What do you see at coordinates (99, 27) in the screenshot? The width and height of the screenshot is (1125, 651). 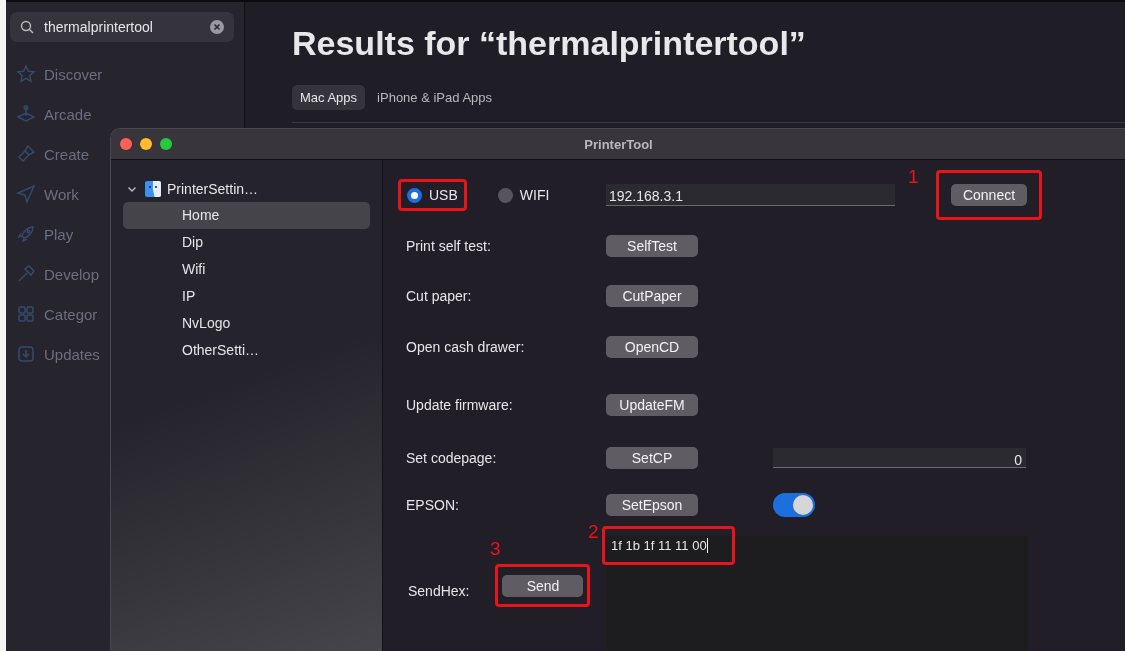 I see `search-text: thermalprintertool` at bounding box center [99, 27].